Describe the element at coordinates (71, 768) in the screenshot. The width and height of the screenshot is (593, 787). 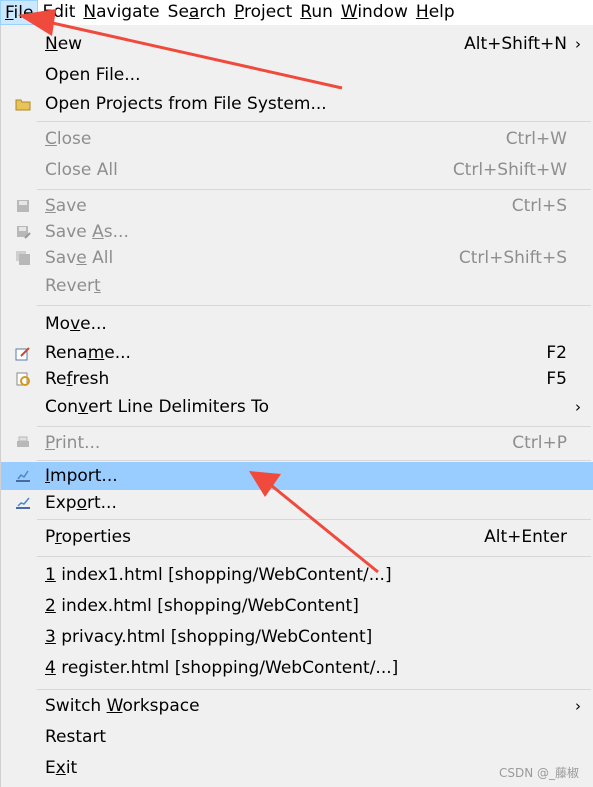
I see `label-text: it` at that location.